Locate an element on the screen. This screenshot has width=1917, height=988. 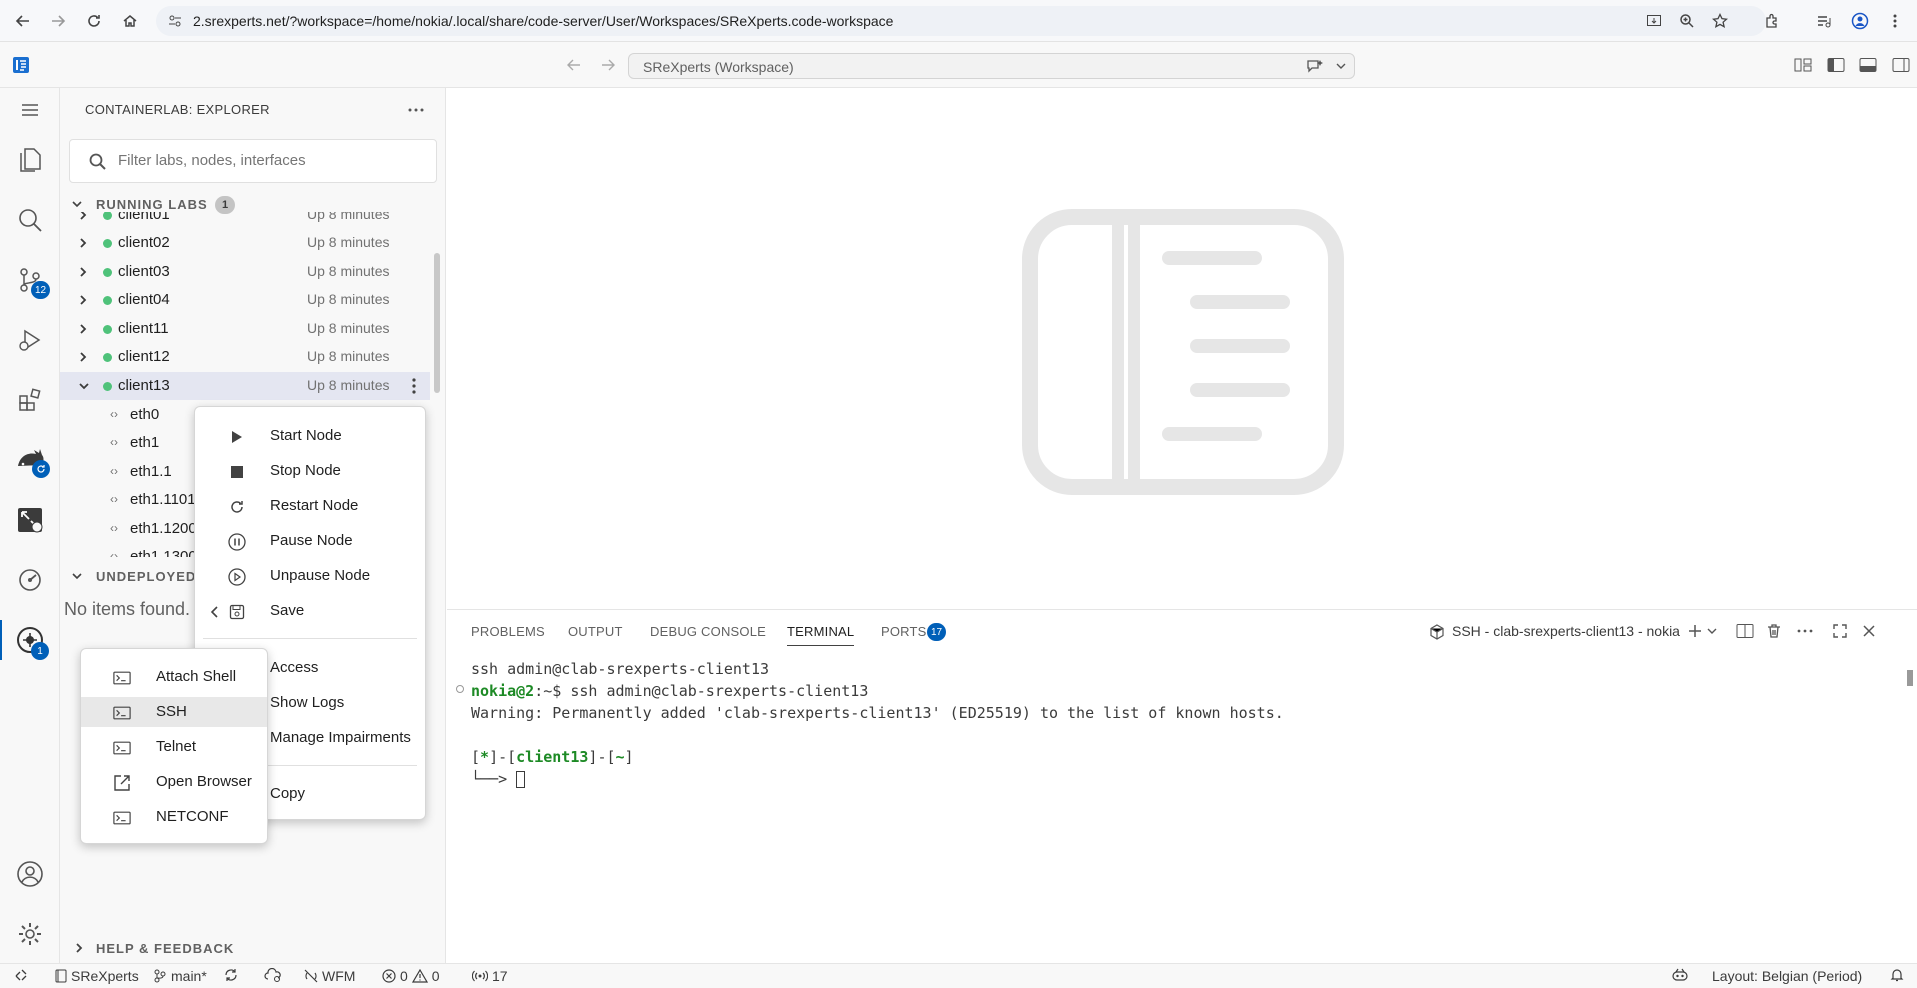
maximize-panel-icon is located at coordinates (1840, 631).